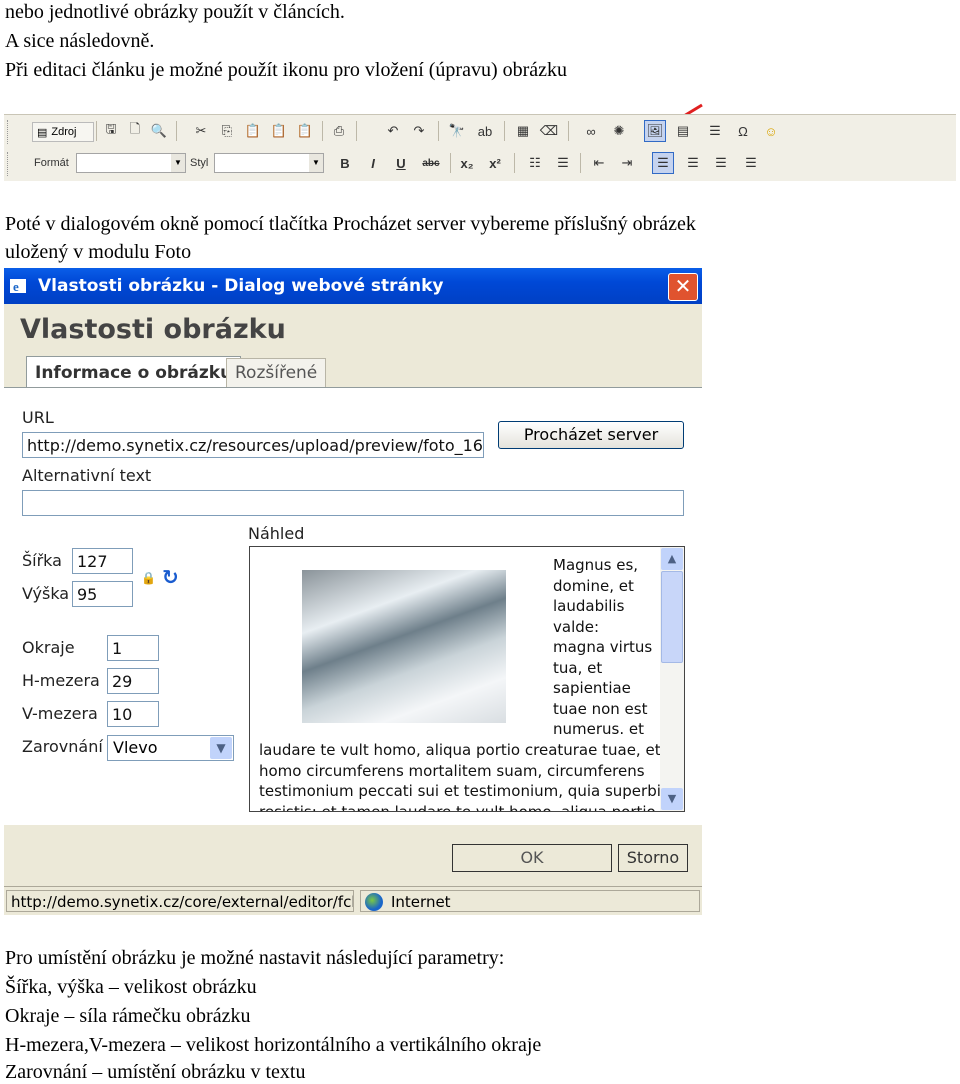 The height and width of the screenshot is (1084, 960). Describe the element at coordinates (159, 131) in the screenshot. I see `preview-icon: 🔍` at that location.